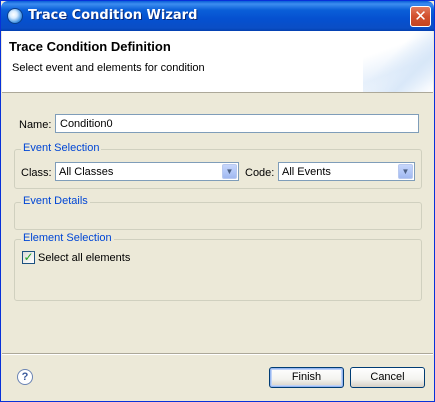 The height and width of the screenshot is (402, 435). Describe the element at coordinates (147, 171) in the screenshot. I see `class-select: All Classes ▼` at that location.